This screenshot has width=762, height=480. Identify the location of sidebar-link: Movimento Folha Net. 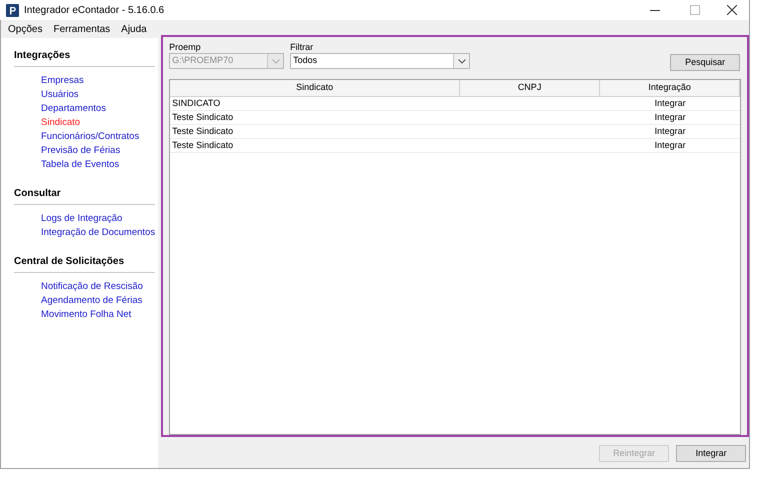
(86, 315).